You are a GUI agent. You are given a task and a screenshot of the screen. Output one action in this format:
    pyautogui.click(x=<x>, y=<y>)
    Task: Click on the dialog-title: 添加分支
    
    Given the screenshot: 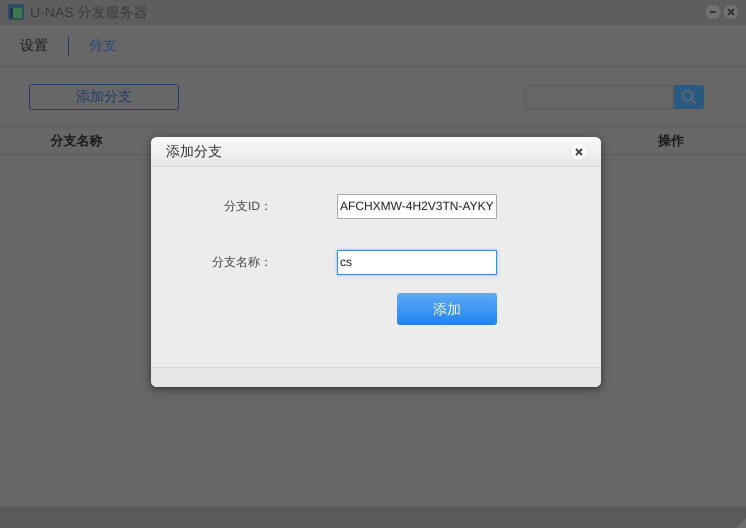 What is the action you would take?
    pyautogui.click(x=194, y=151)
    